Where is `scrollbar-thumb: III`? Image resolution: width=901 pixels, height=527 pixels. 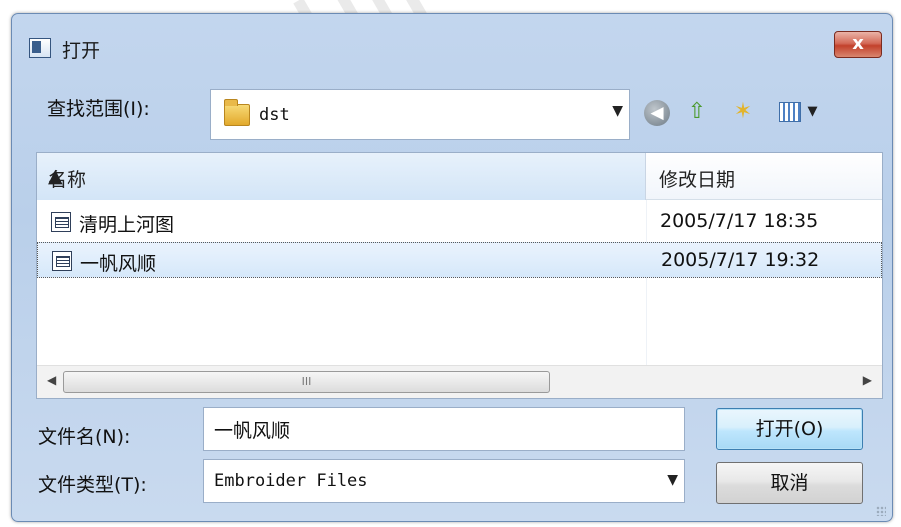 scrollbar-thumb: III is located at coordinates (306, 382).